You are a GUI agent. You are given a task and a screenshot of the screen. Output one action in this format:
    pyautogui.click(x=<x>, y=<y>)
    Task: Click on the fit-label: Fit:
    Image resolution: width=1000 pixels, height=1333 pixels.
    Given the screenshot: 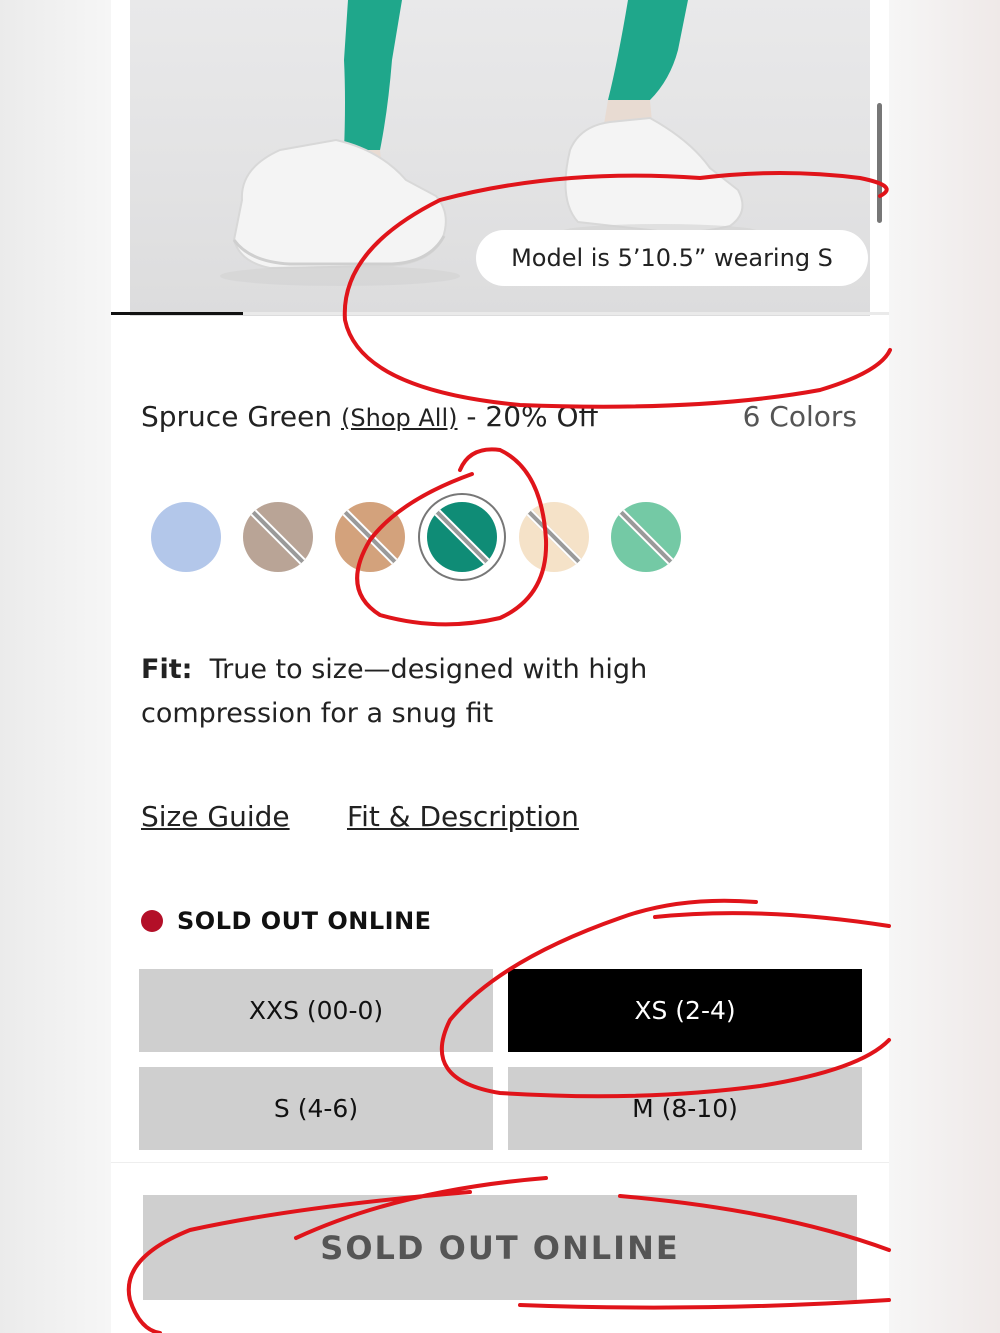 What is the action you would take?
    pyautogui.click(x=167, y=669)
    